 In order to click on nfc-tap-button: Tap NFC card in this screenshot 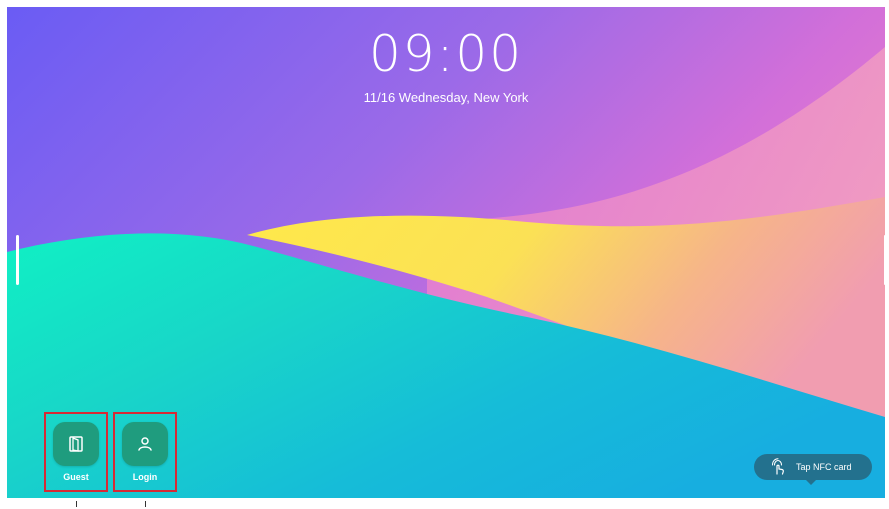, I will do `click(813, 469)`.